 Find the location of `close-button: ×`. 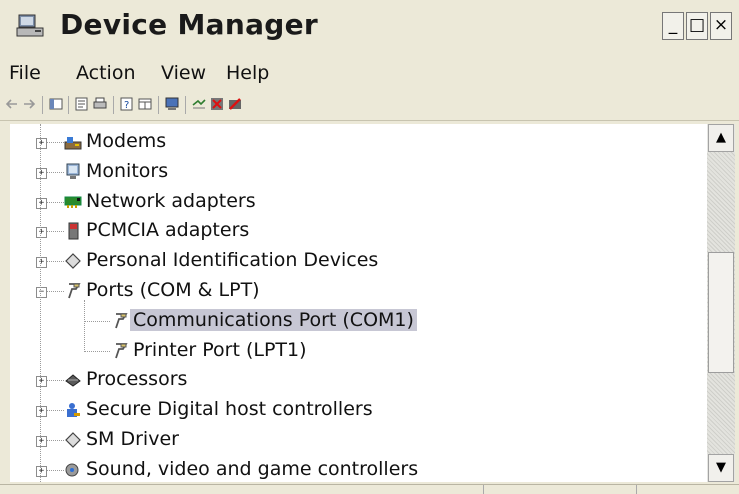

close-button: × is located at coordinates (721, 26).